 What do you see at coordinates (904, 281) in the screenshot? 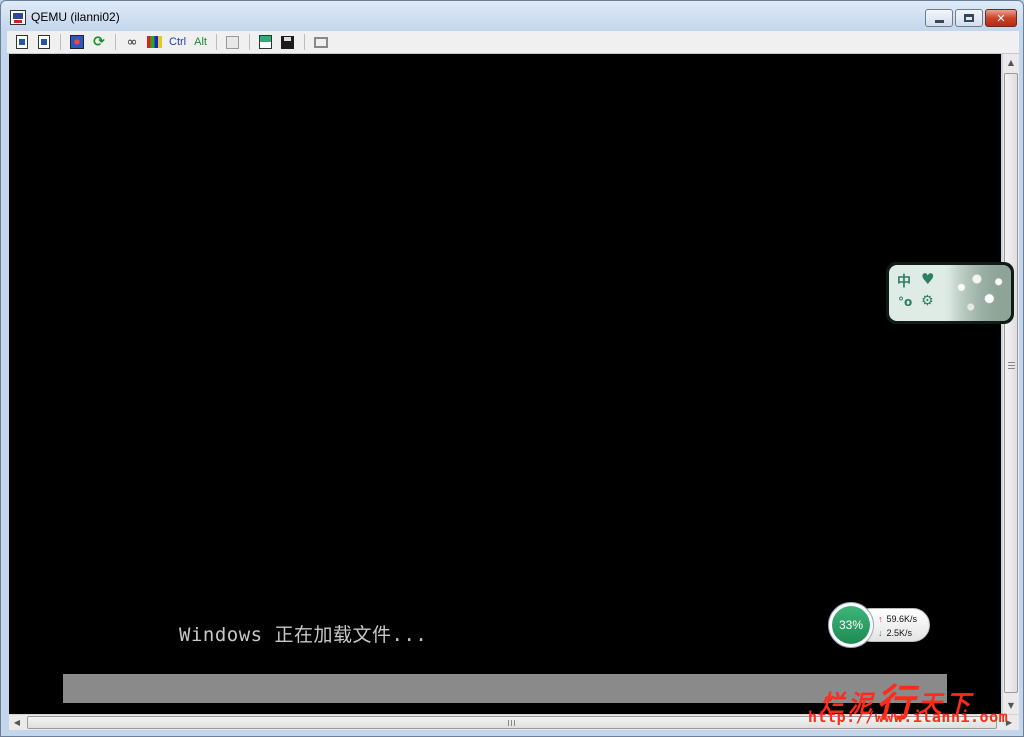
I see `ime-mode-toggle: 中` at bounding box center [904, 281].